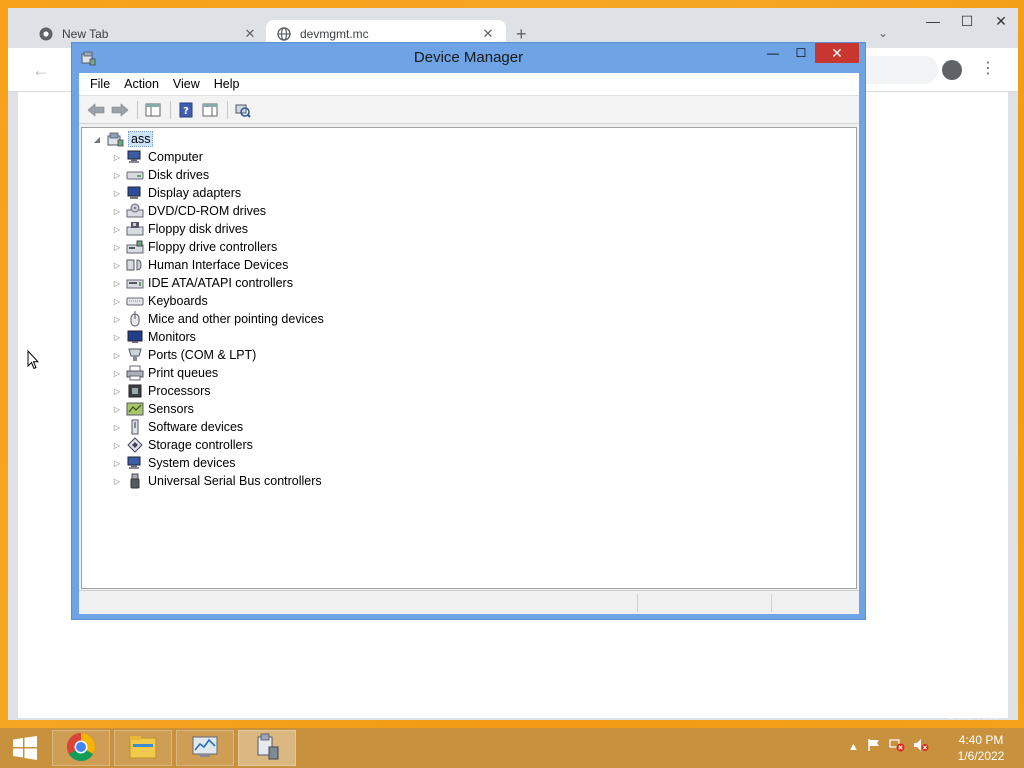  Describe the element at coordinates (883, 33) in the screenshot. I see `chevron-down-icon: ⌄` at that location.